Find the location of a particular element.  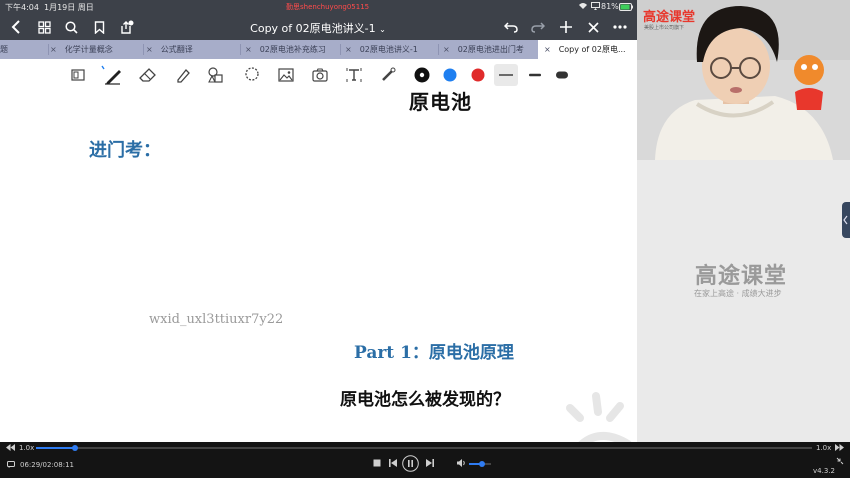

speed-right-label: 1.0x is located at coordinates (823, 448).